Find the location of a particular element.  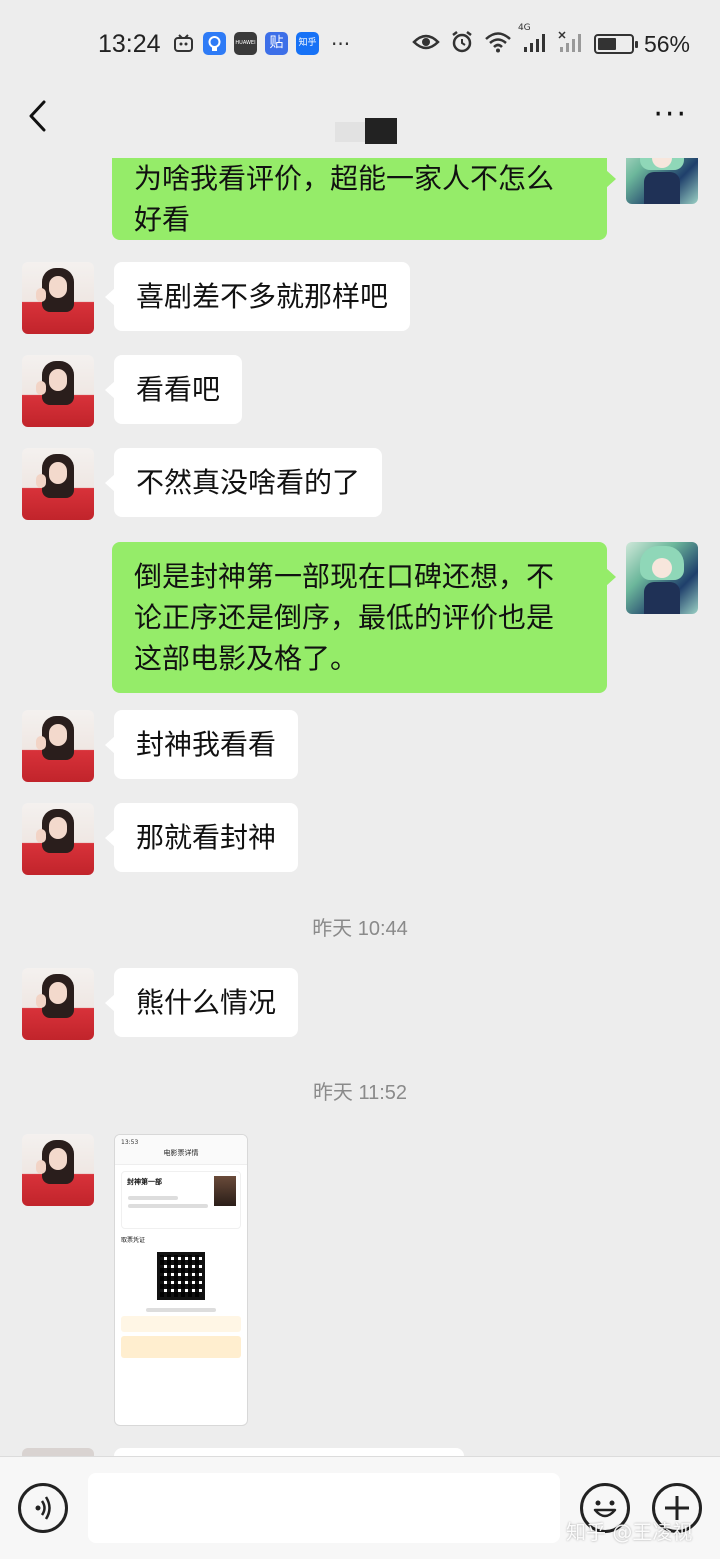

message-timestamp: 昨天 11:52 is located at coordinates (360, 1093).